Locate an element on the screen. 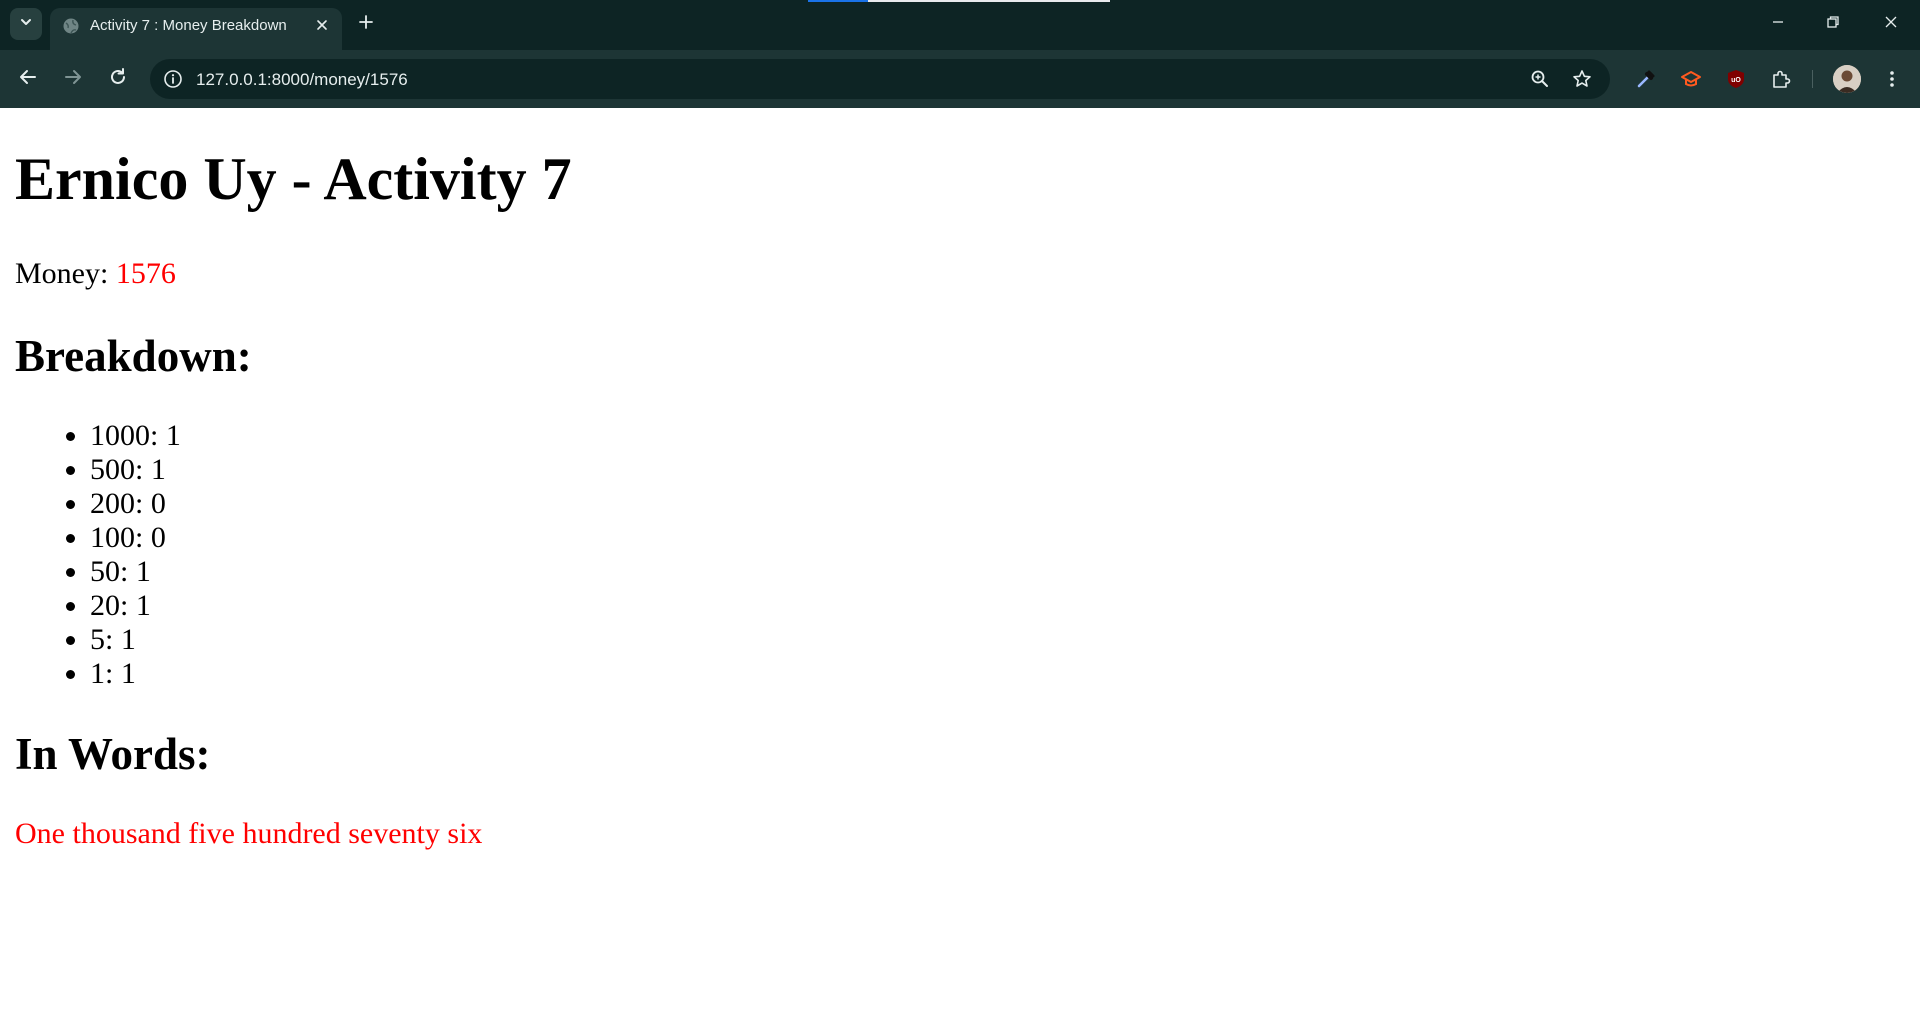 The height and width of the screenshot is (1028, 1920). minimize-button is located at coordinates (1778, 24).